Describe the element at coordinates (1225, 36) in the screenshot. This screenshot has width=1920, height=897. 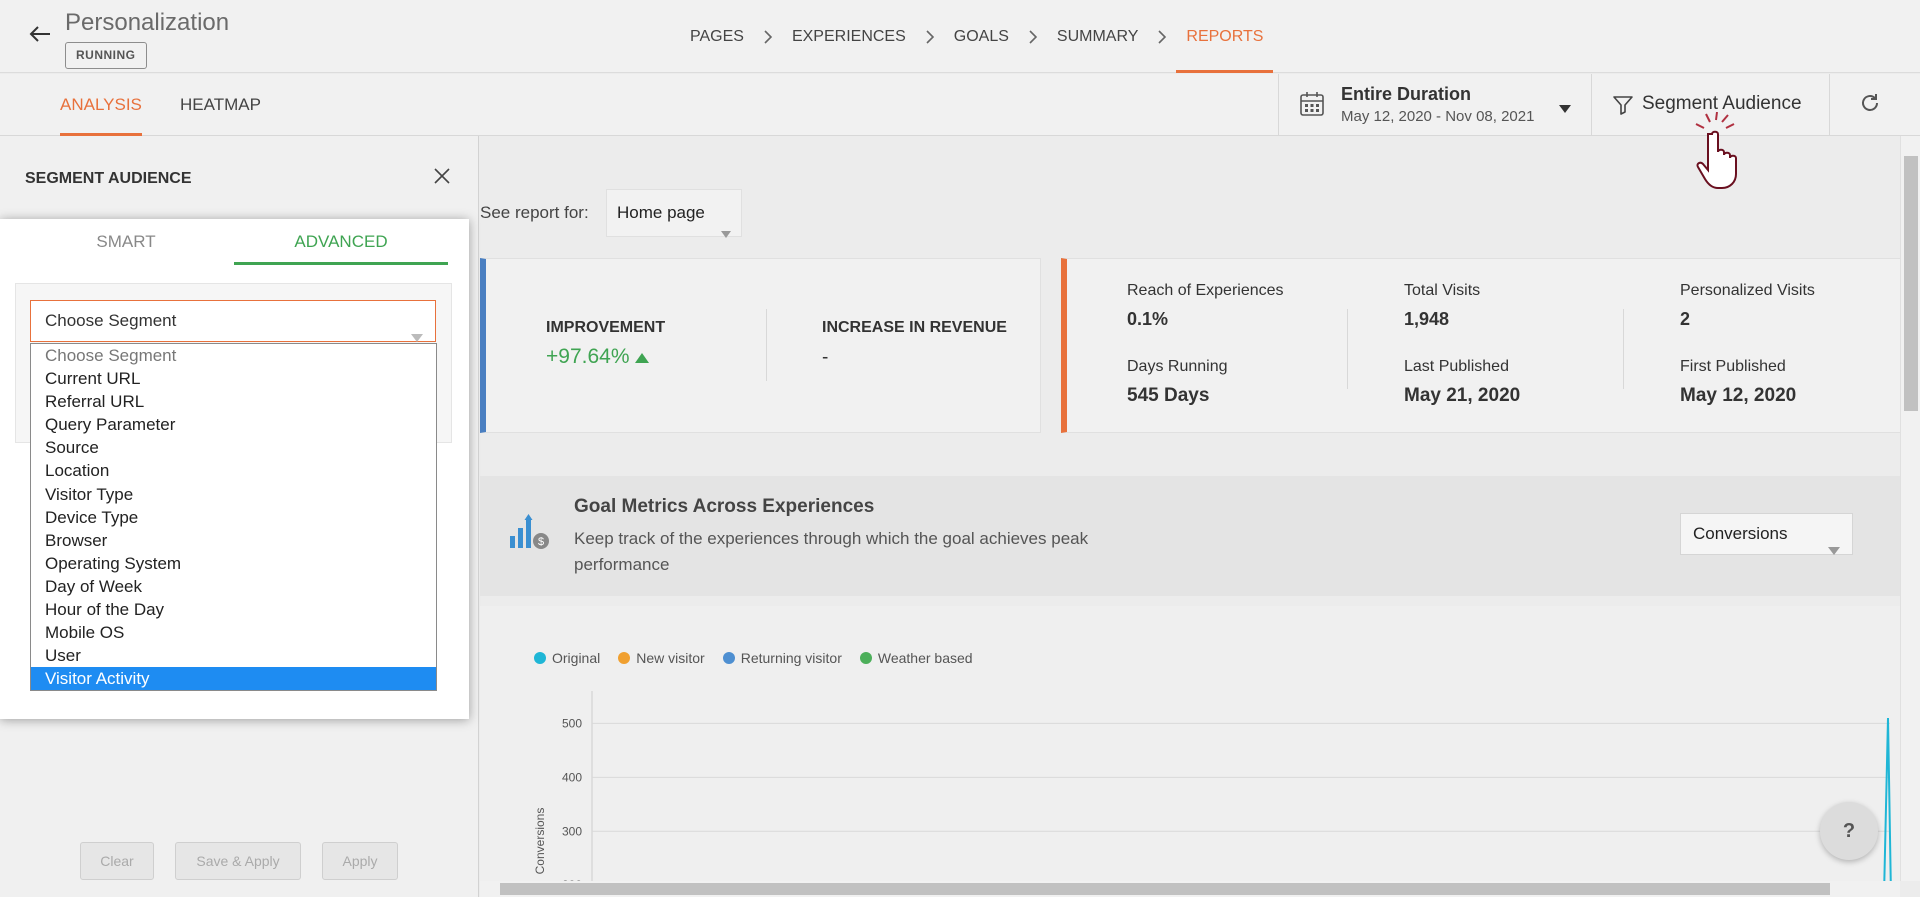
I see `step-reports: REPORTS` at that location.